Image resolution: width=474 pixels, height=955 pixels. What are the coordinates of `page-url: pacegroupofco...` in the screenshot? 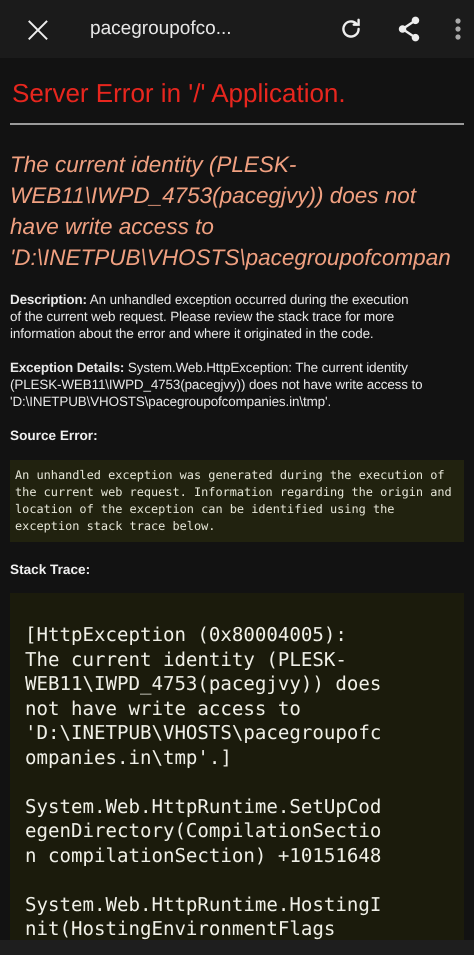 It's located at (161, 29).